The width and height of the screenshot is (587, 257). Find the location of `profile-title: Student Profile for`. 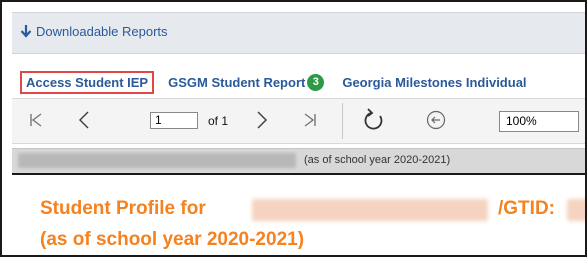

profile-title: Student Profile for is located at coordinates (123, 208).